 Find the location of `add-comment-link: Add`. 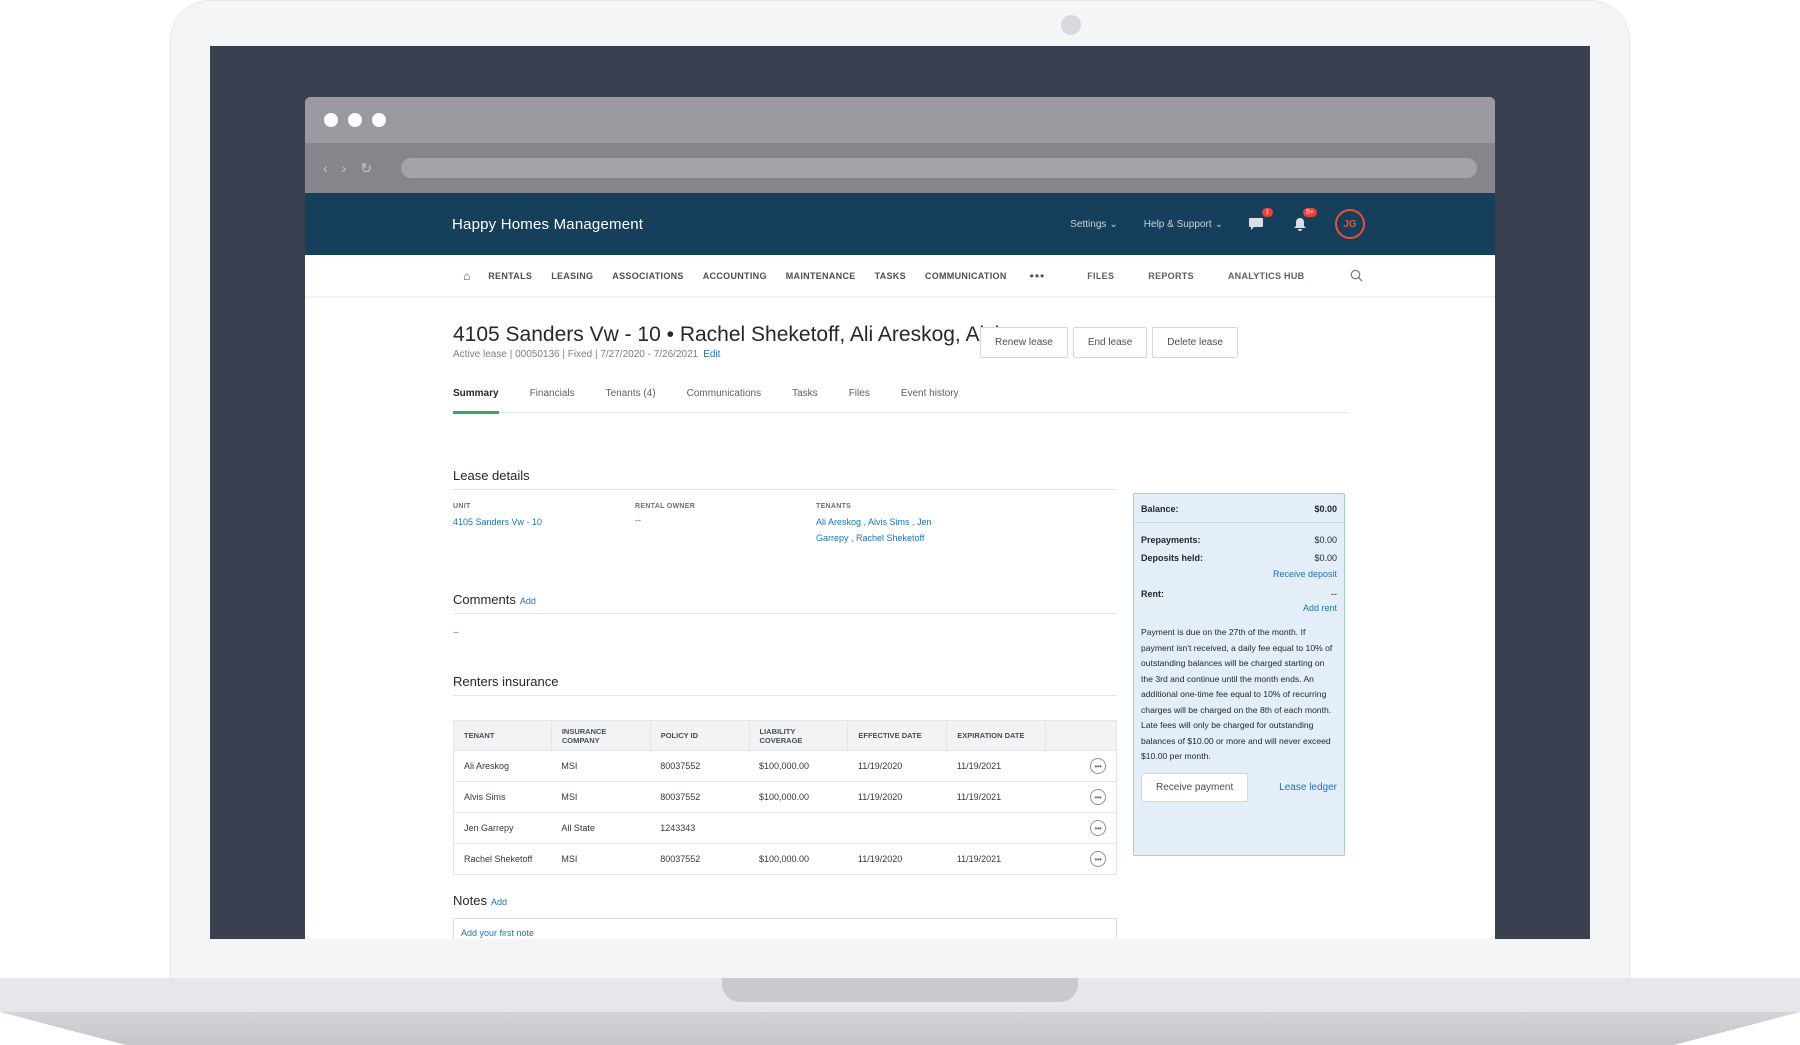

add-comment-link: Add is located at coordinates (528, 601).